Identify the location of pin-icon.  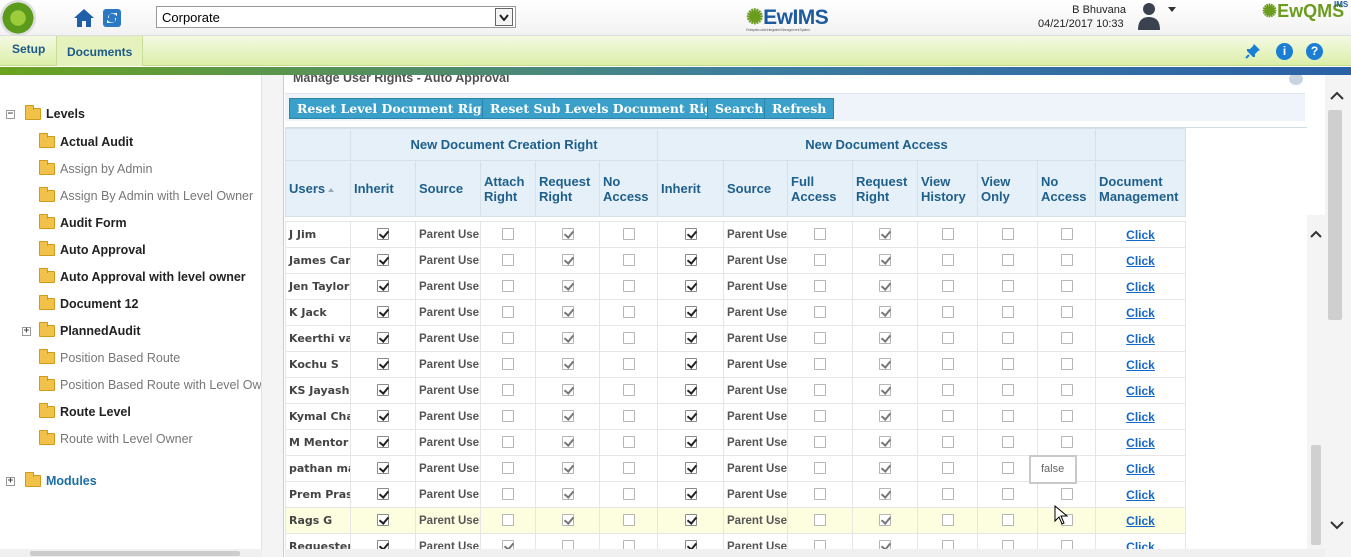
(1252, 51).